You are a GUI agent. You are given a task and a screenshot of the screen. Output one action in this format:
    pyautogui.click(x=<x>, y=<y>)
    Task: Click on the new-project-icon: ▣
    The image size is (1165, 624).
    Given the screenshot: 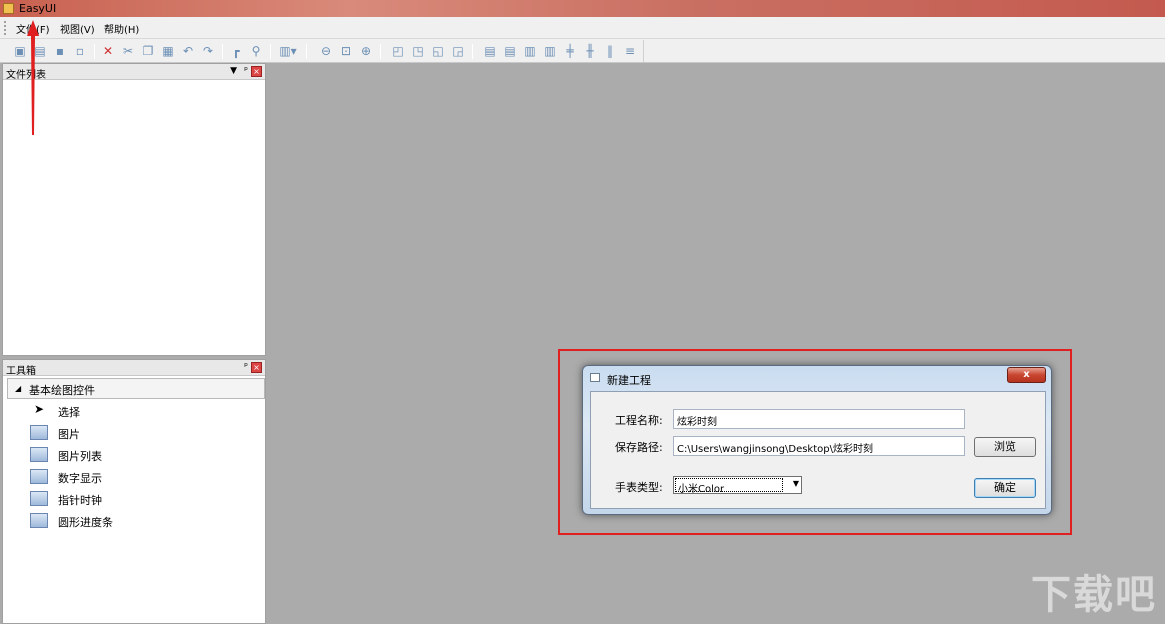 What is the action you would take?
    pyautogui.click(x=20, y=51)
    